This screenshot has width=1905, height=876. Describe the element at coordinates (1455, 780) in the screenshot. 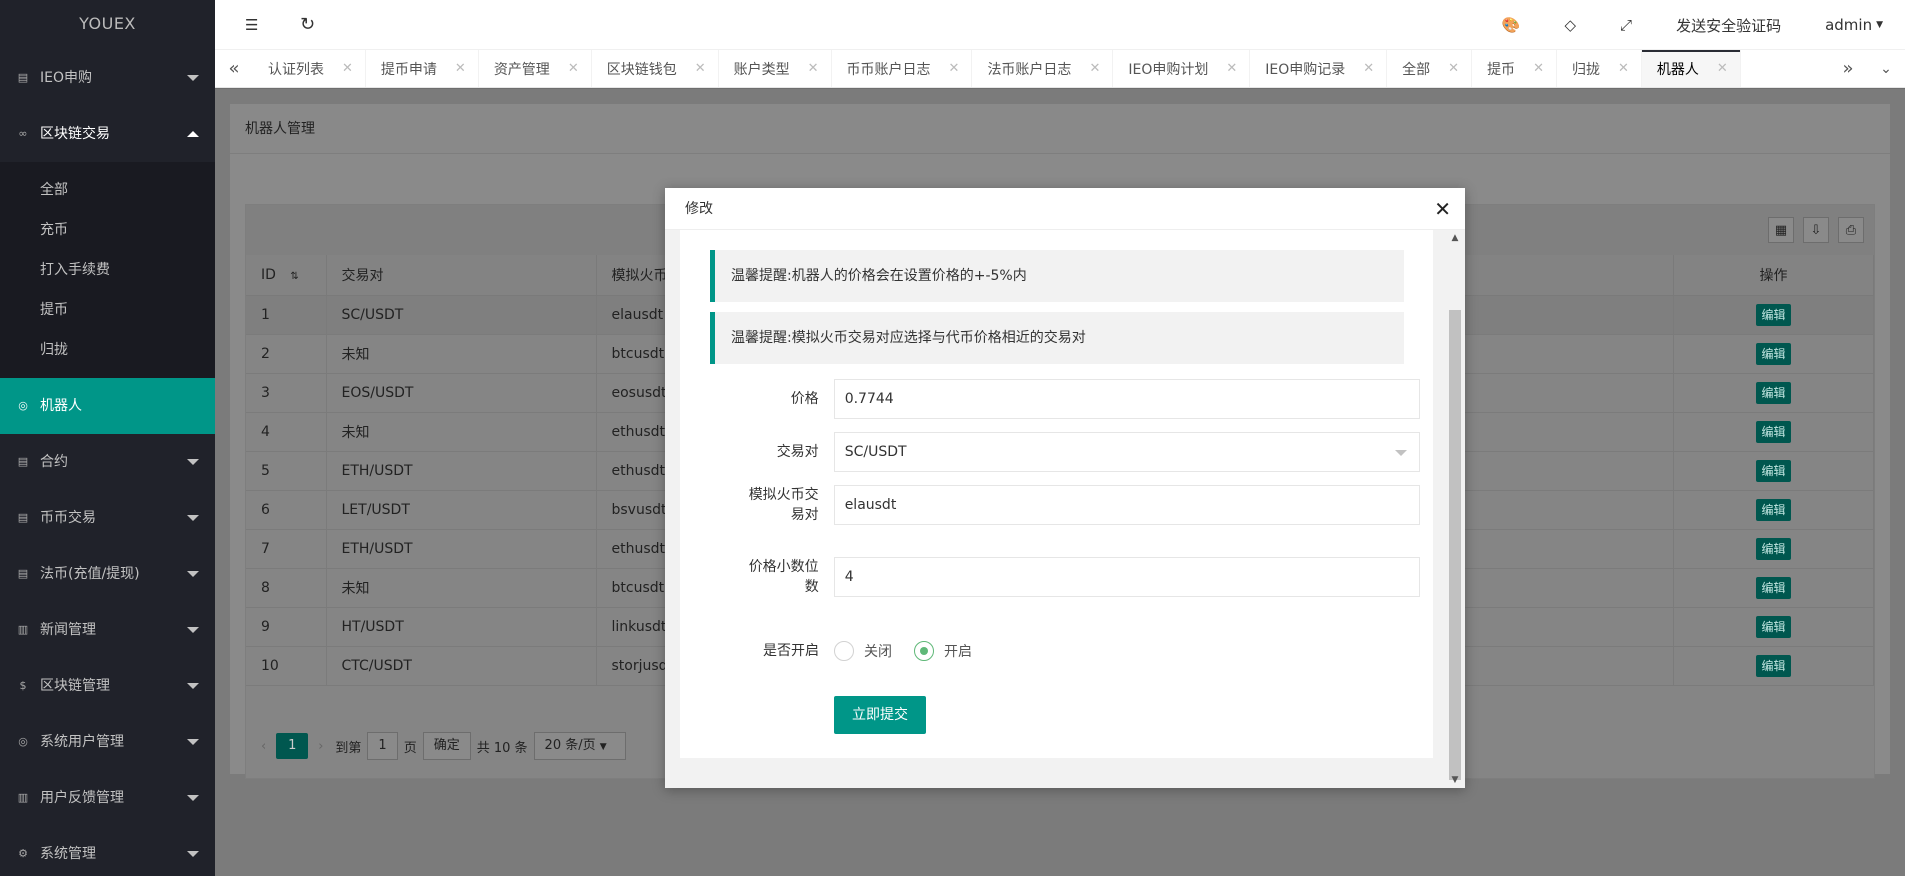

I see `scroll-down-icon: ▼` at that location.